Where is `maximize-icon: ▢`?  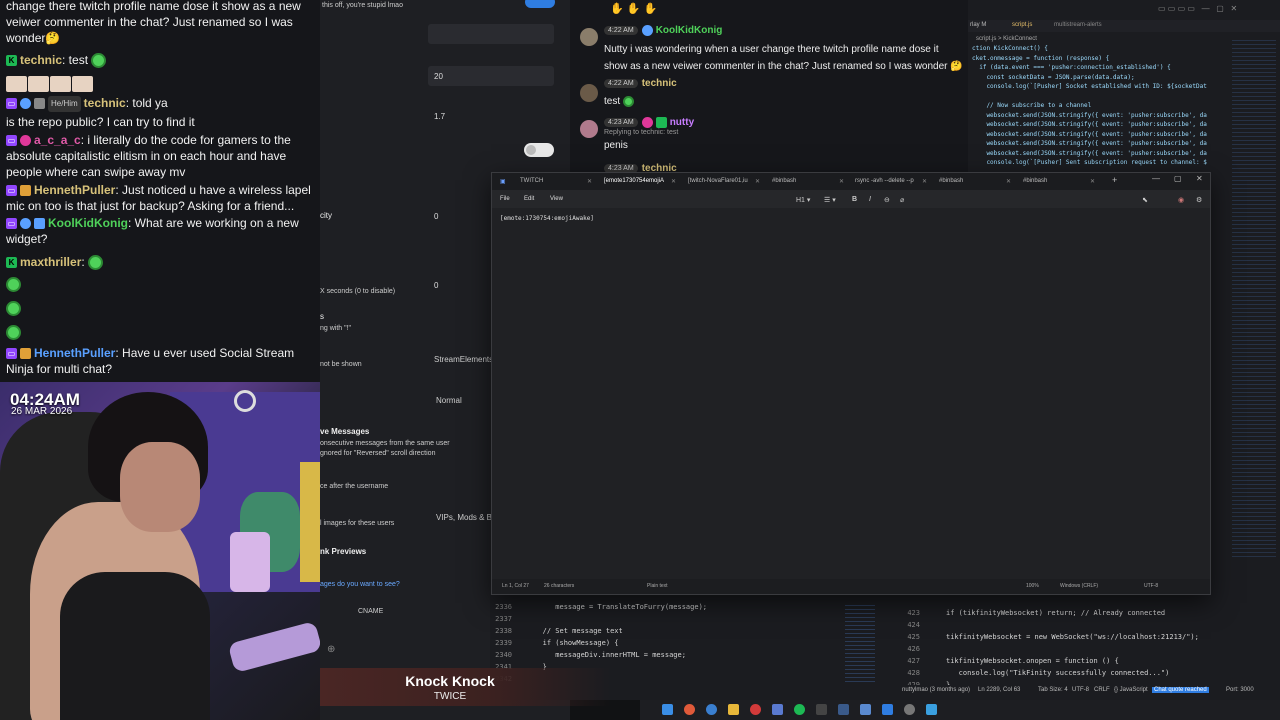 maximize-icon: ▢ is located at coordinates (1178, 178).